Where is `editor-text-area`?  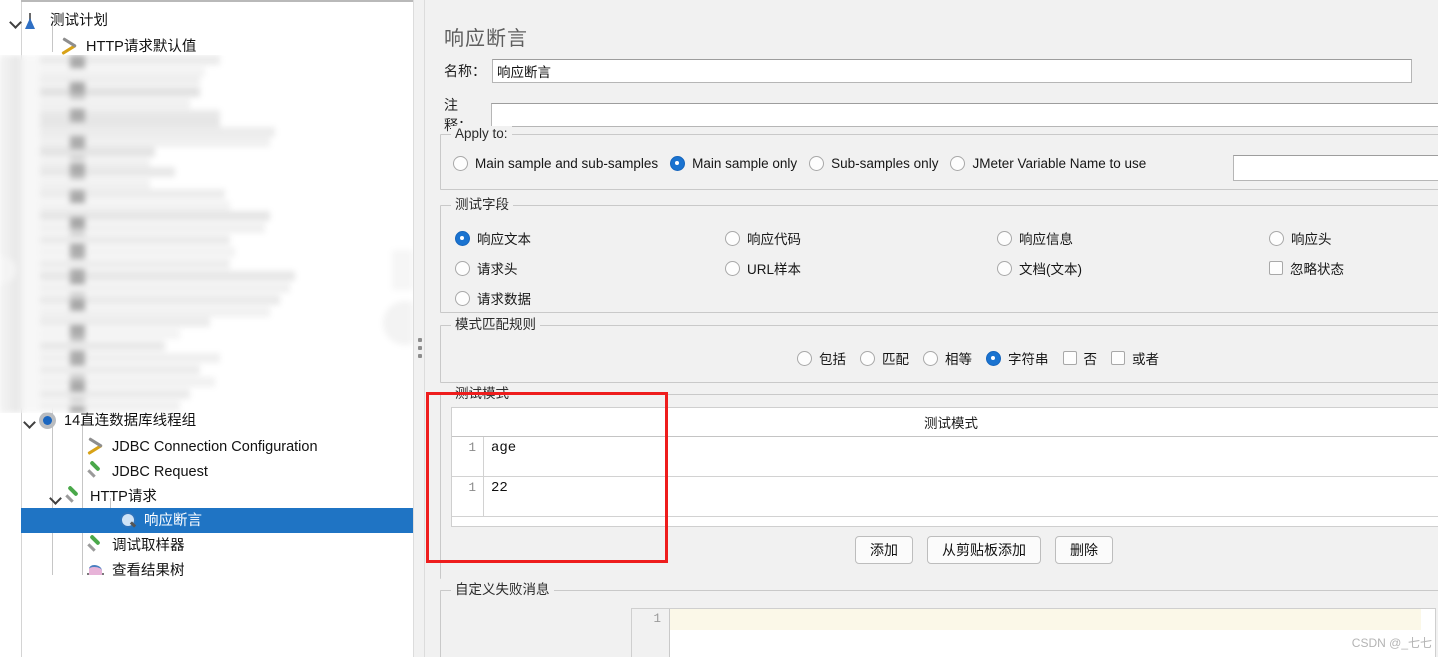 editor-text-area is located at coordinates (1052, 633).